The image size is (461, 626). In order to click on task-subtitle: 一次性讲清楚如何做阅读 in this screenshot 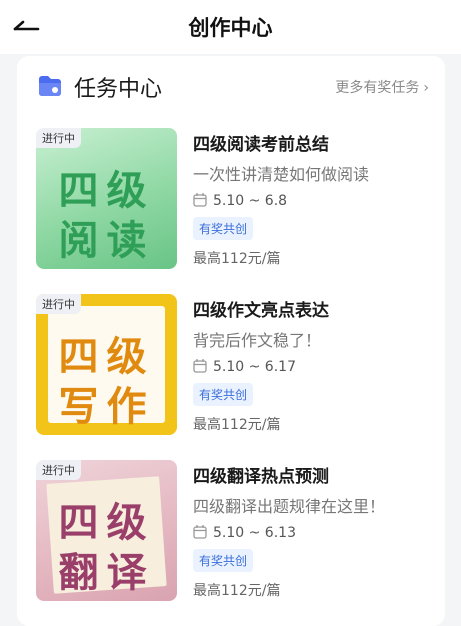, I will do `click(281, 174)`.